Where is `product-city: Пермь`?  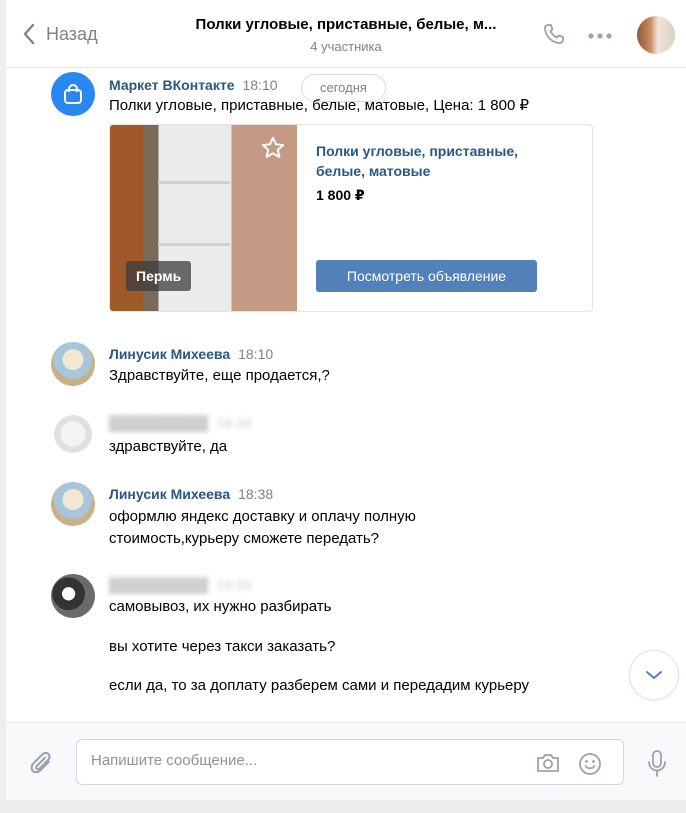
product-city: Пермь is located at coordinates (159, 276).